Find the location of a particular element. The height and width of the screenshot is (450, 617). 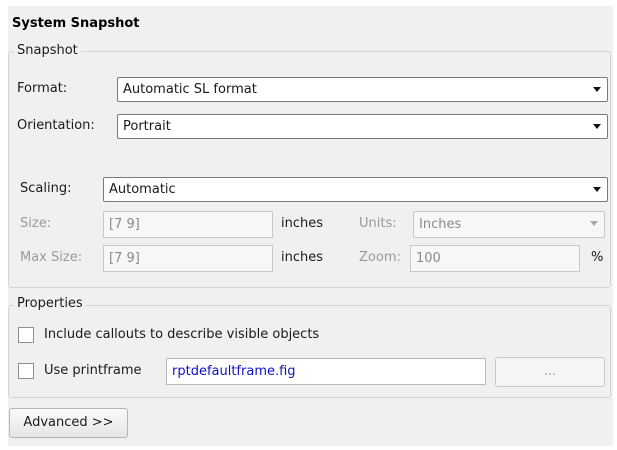

advanced-button: Advanced >> is located at coordinates (68, 423).